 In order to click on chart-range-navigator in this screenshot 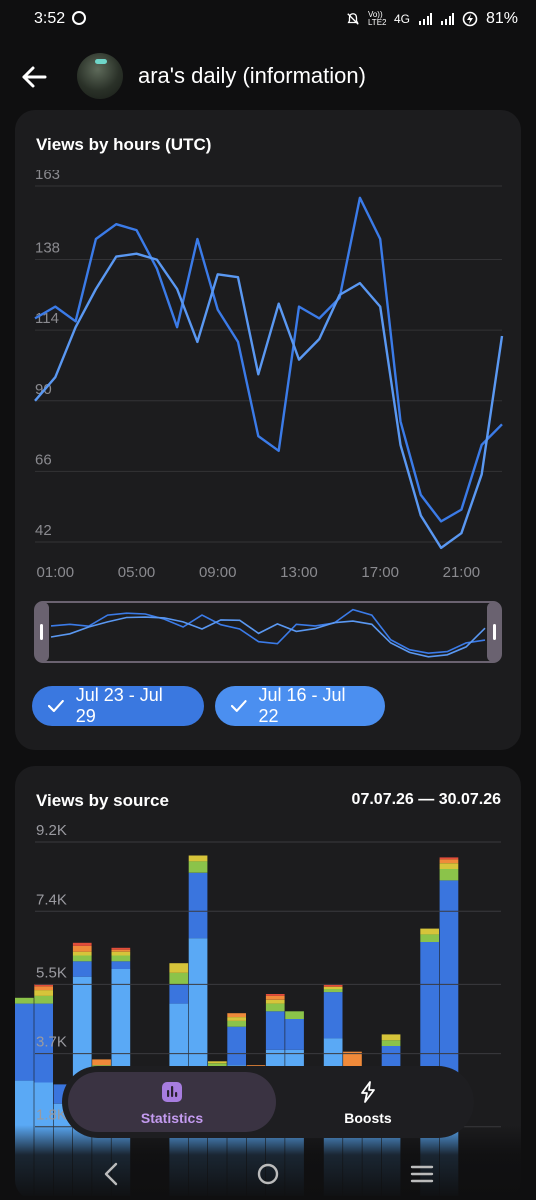, I will do `click(268, 632)`.